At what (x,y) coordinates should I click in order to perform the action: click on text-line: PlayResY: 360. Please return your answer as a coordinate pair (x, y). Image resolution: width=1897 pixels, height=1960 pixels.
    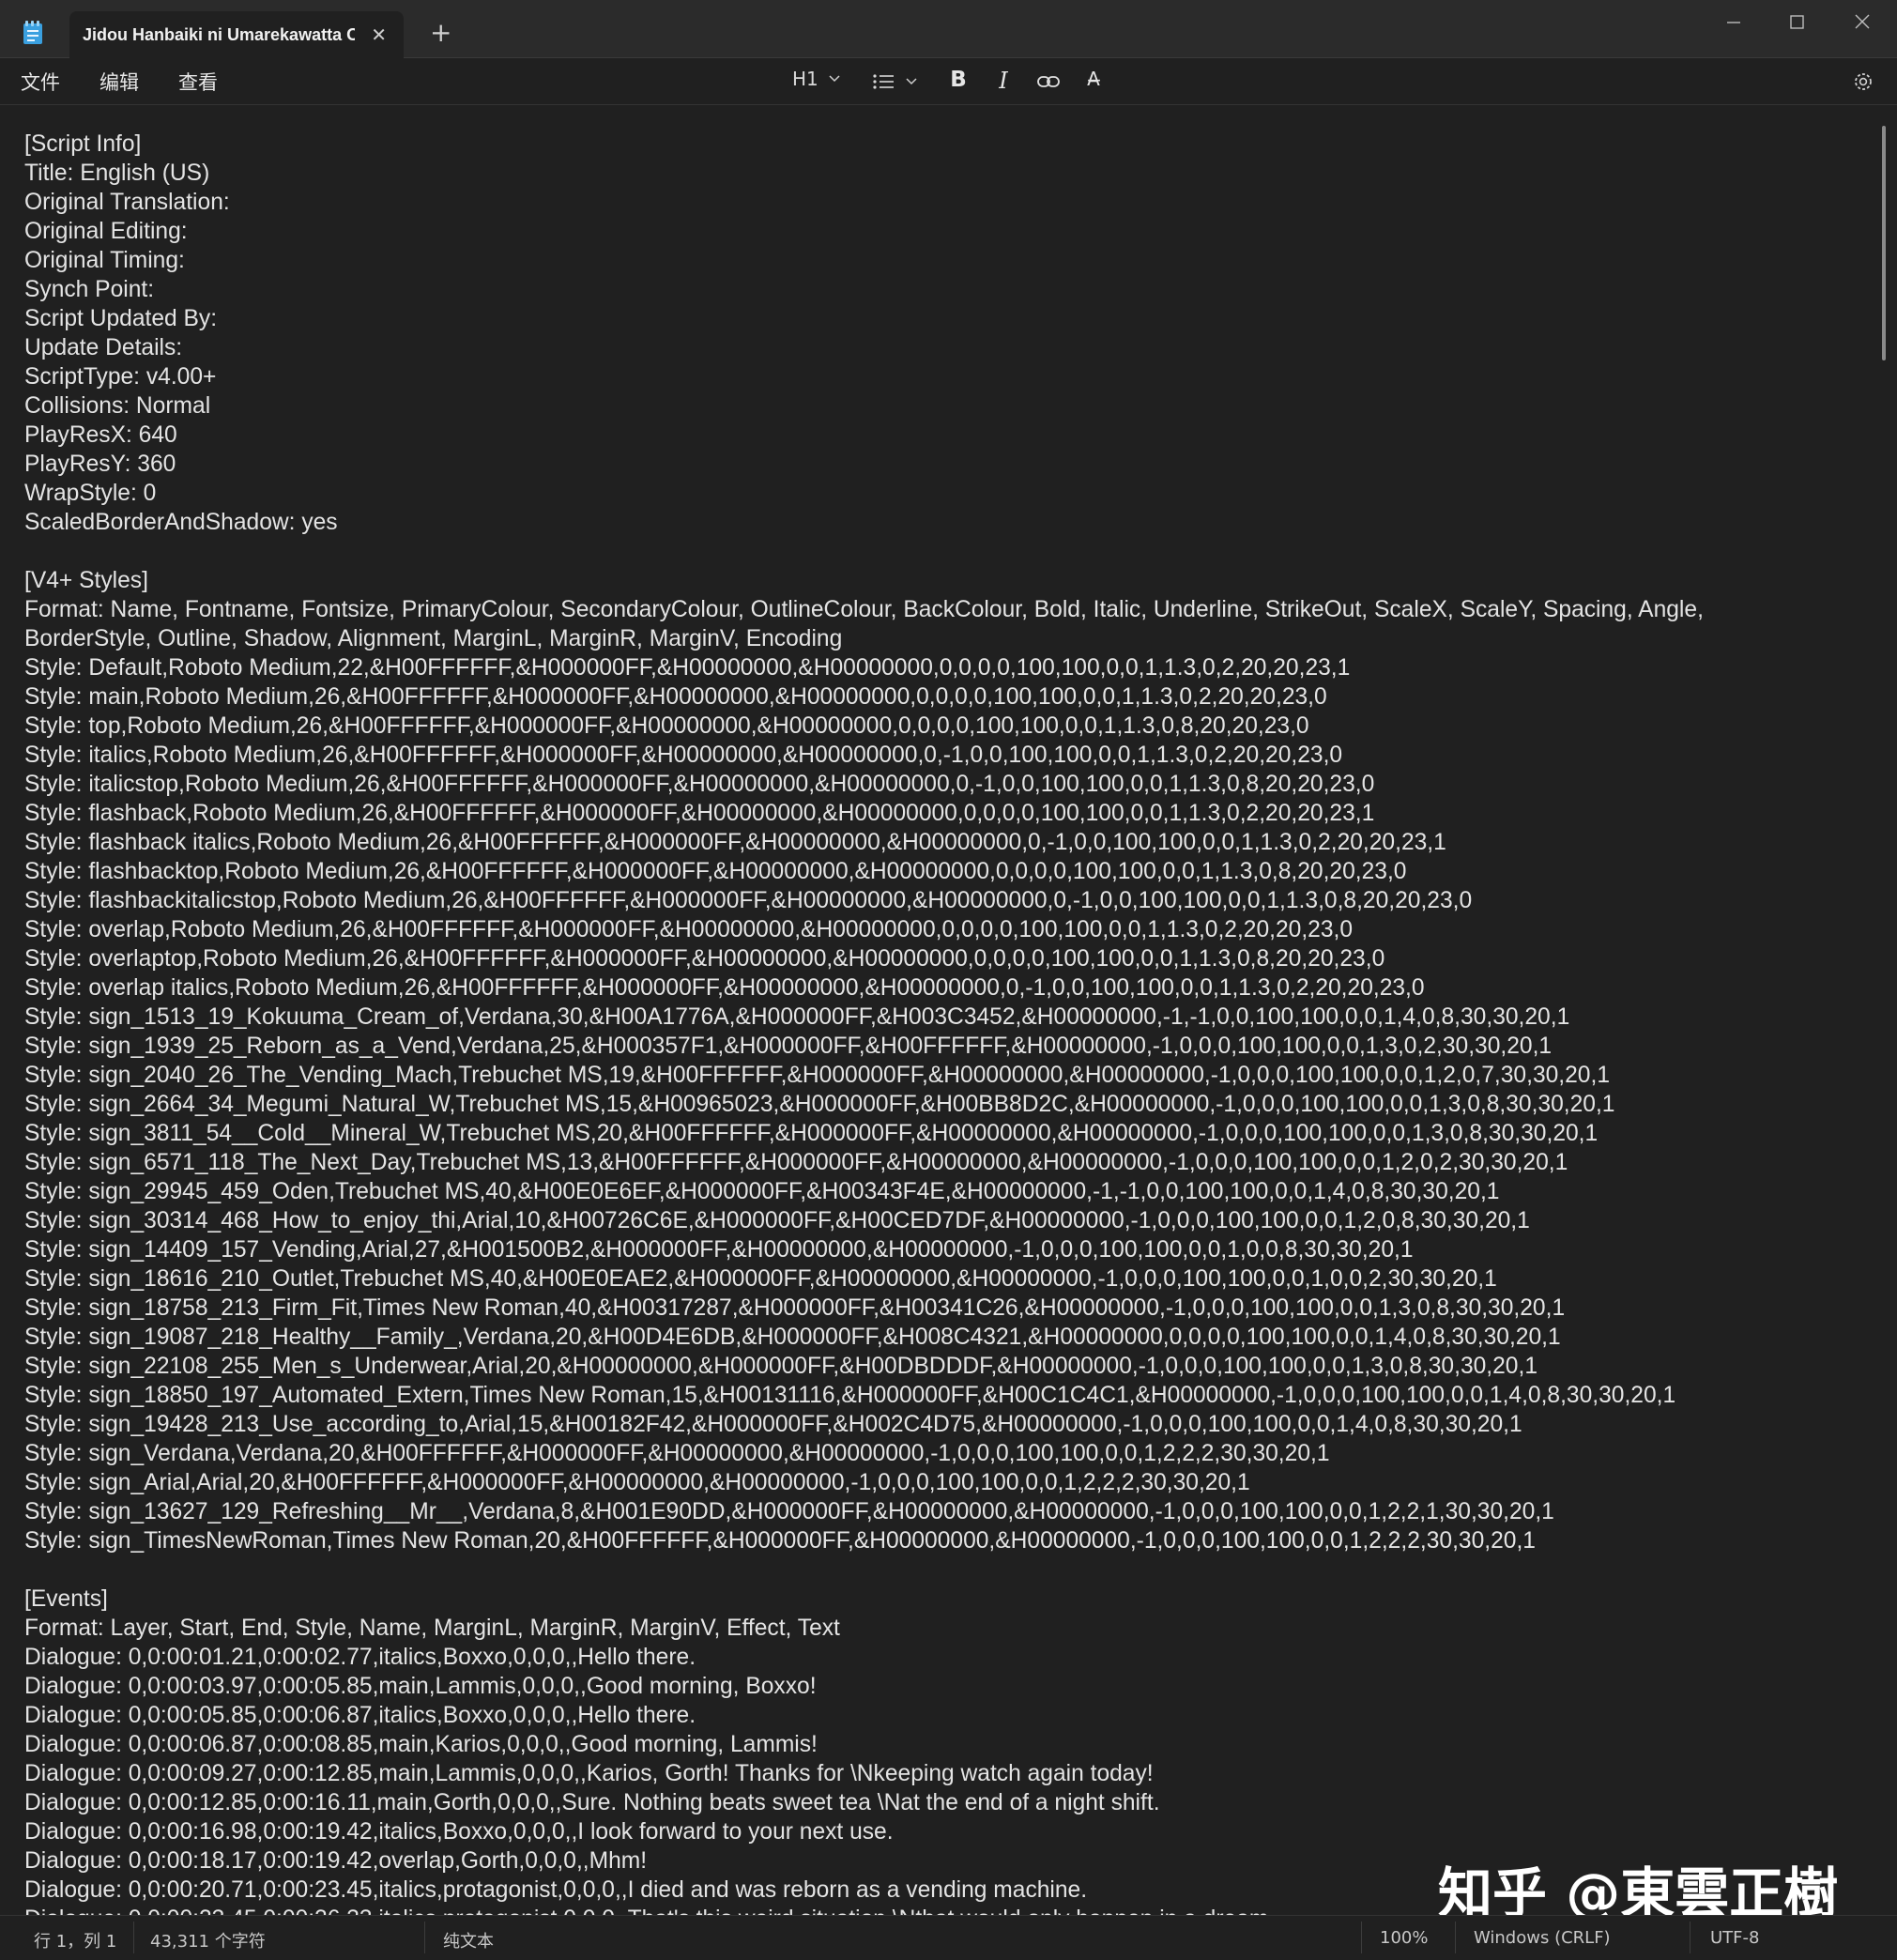
    Looking at the image, I should click on (944, 464).